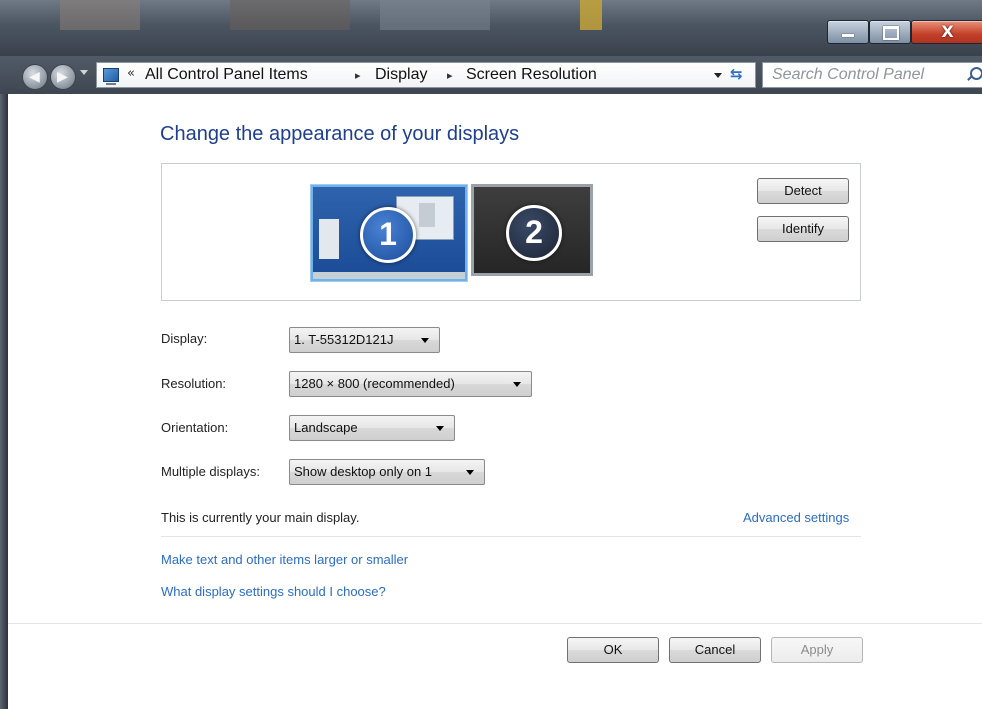 The width and height of the screenshot is (982, 709). Describe the element at coordinates (495, 623) in the screenshot. I see `footer-divider` at that location.